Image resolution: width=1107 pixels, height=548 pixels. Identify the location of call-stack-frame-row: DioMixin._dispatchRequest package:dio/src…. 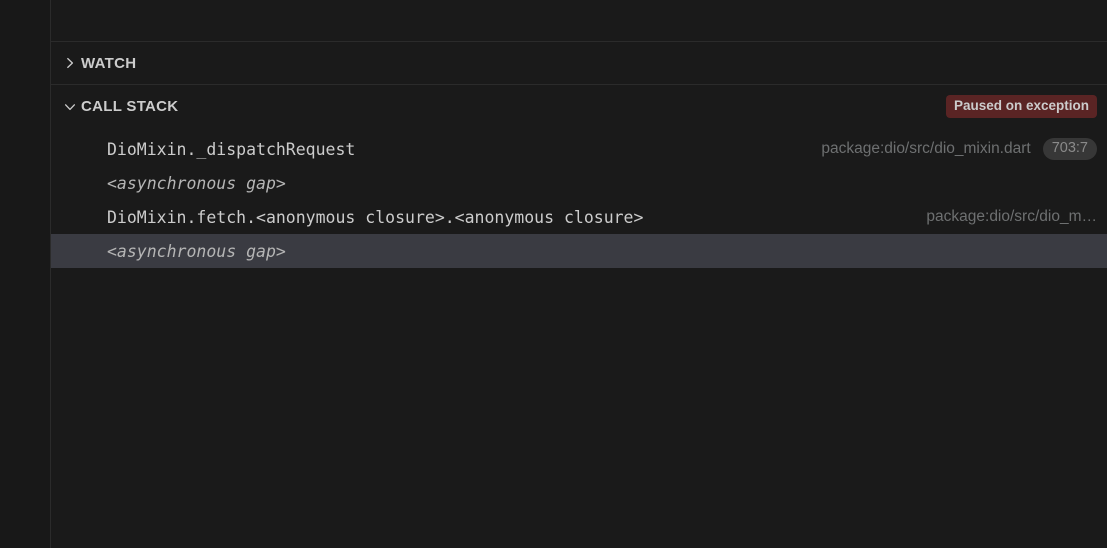
(579, 149).